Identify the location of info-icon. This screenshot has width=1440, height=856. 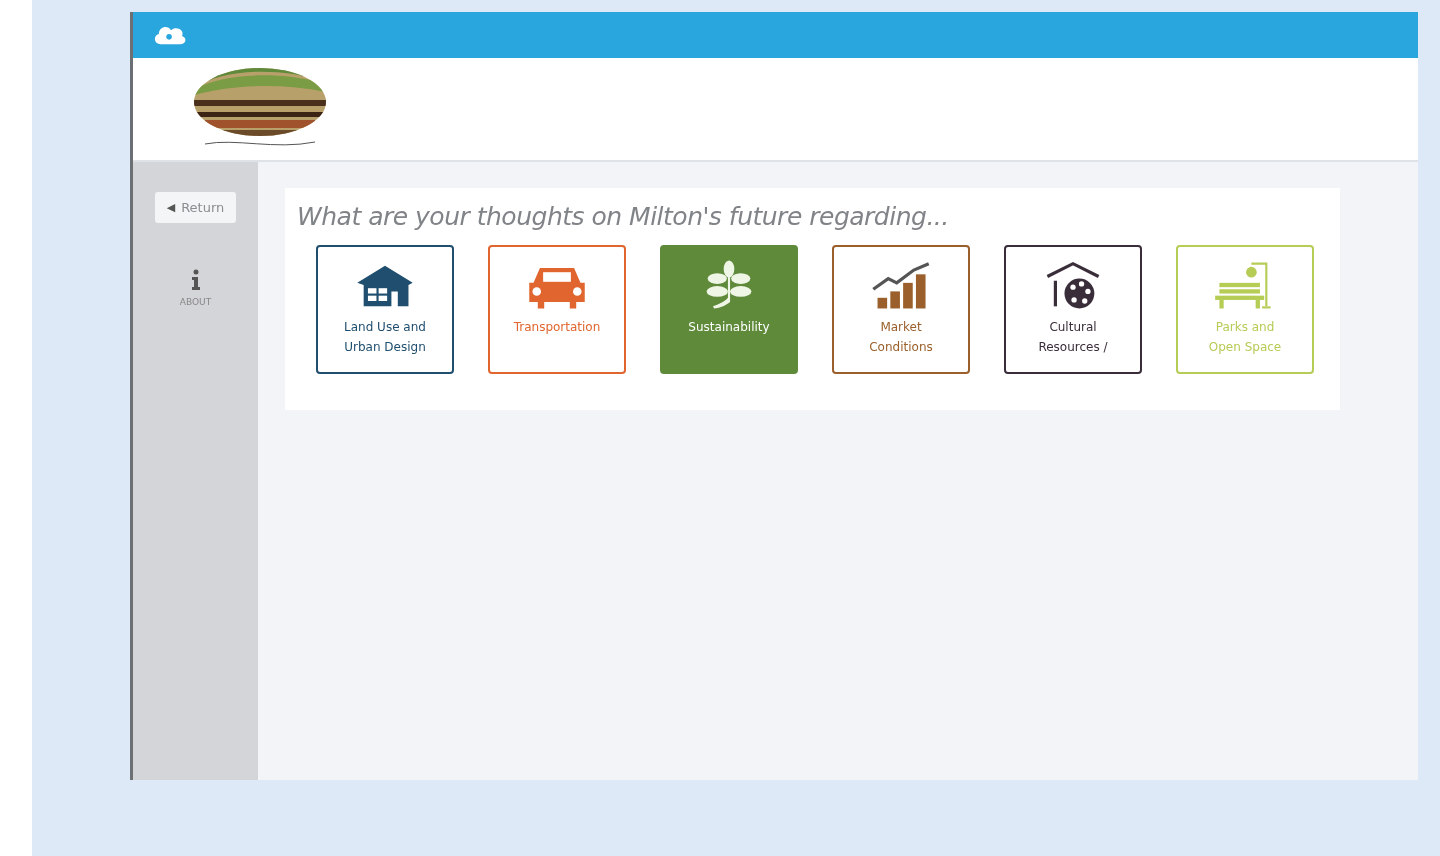
(195, 280).